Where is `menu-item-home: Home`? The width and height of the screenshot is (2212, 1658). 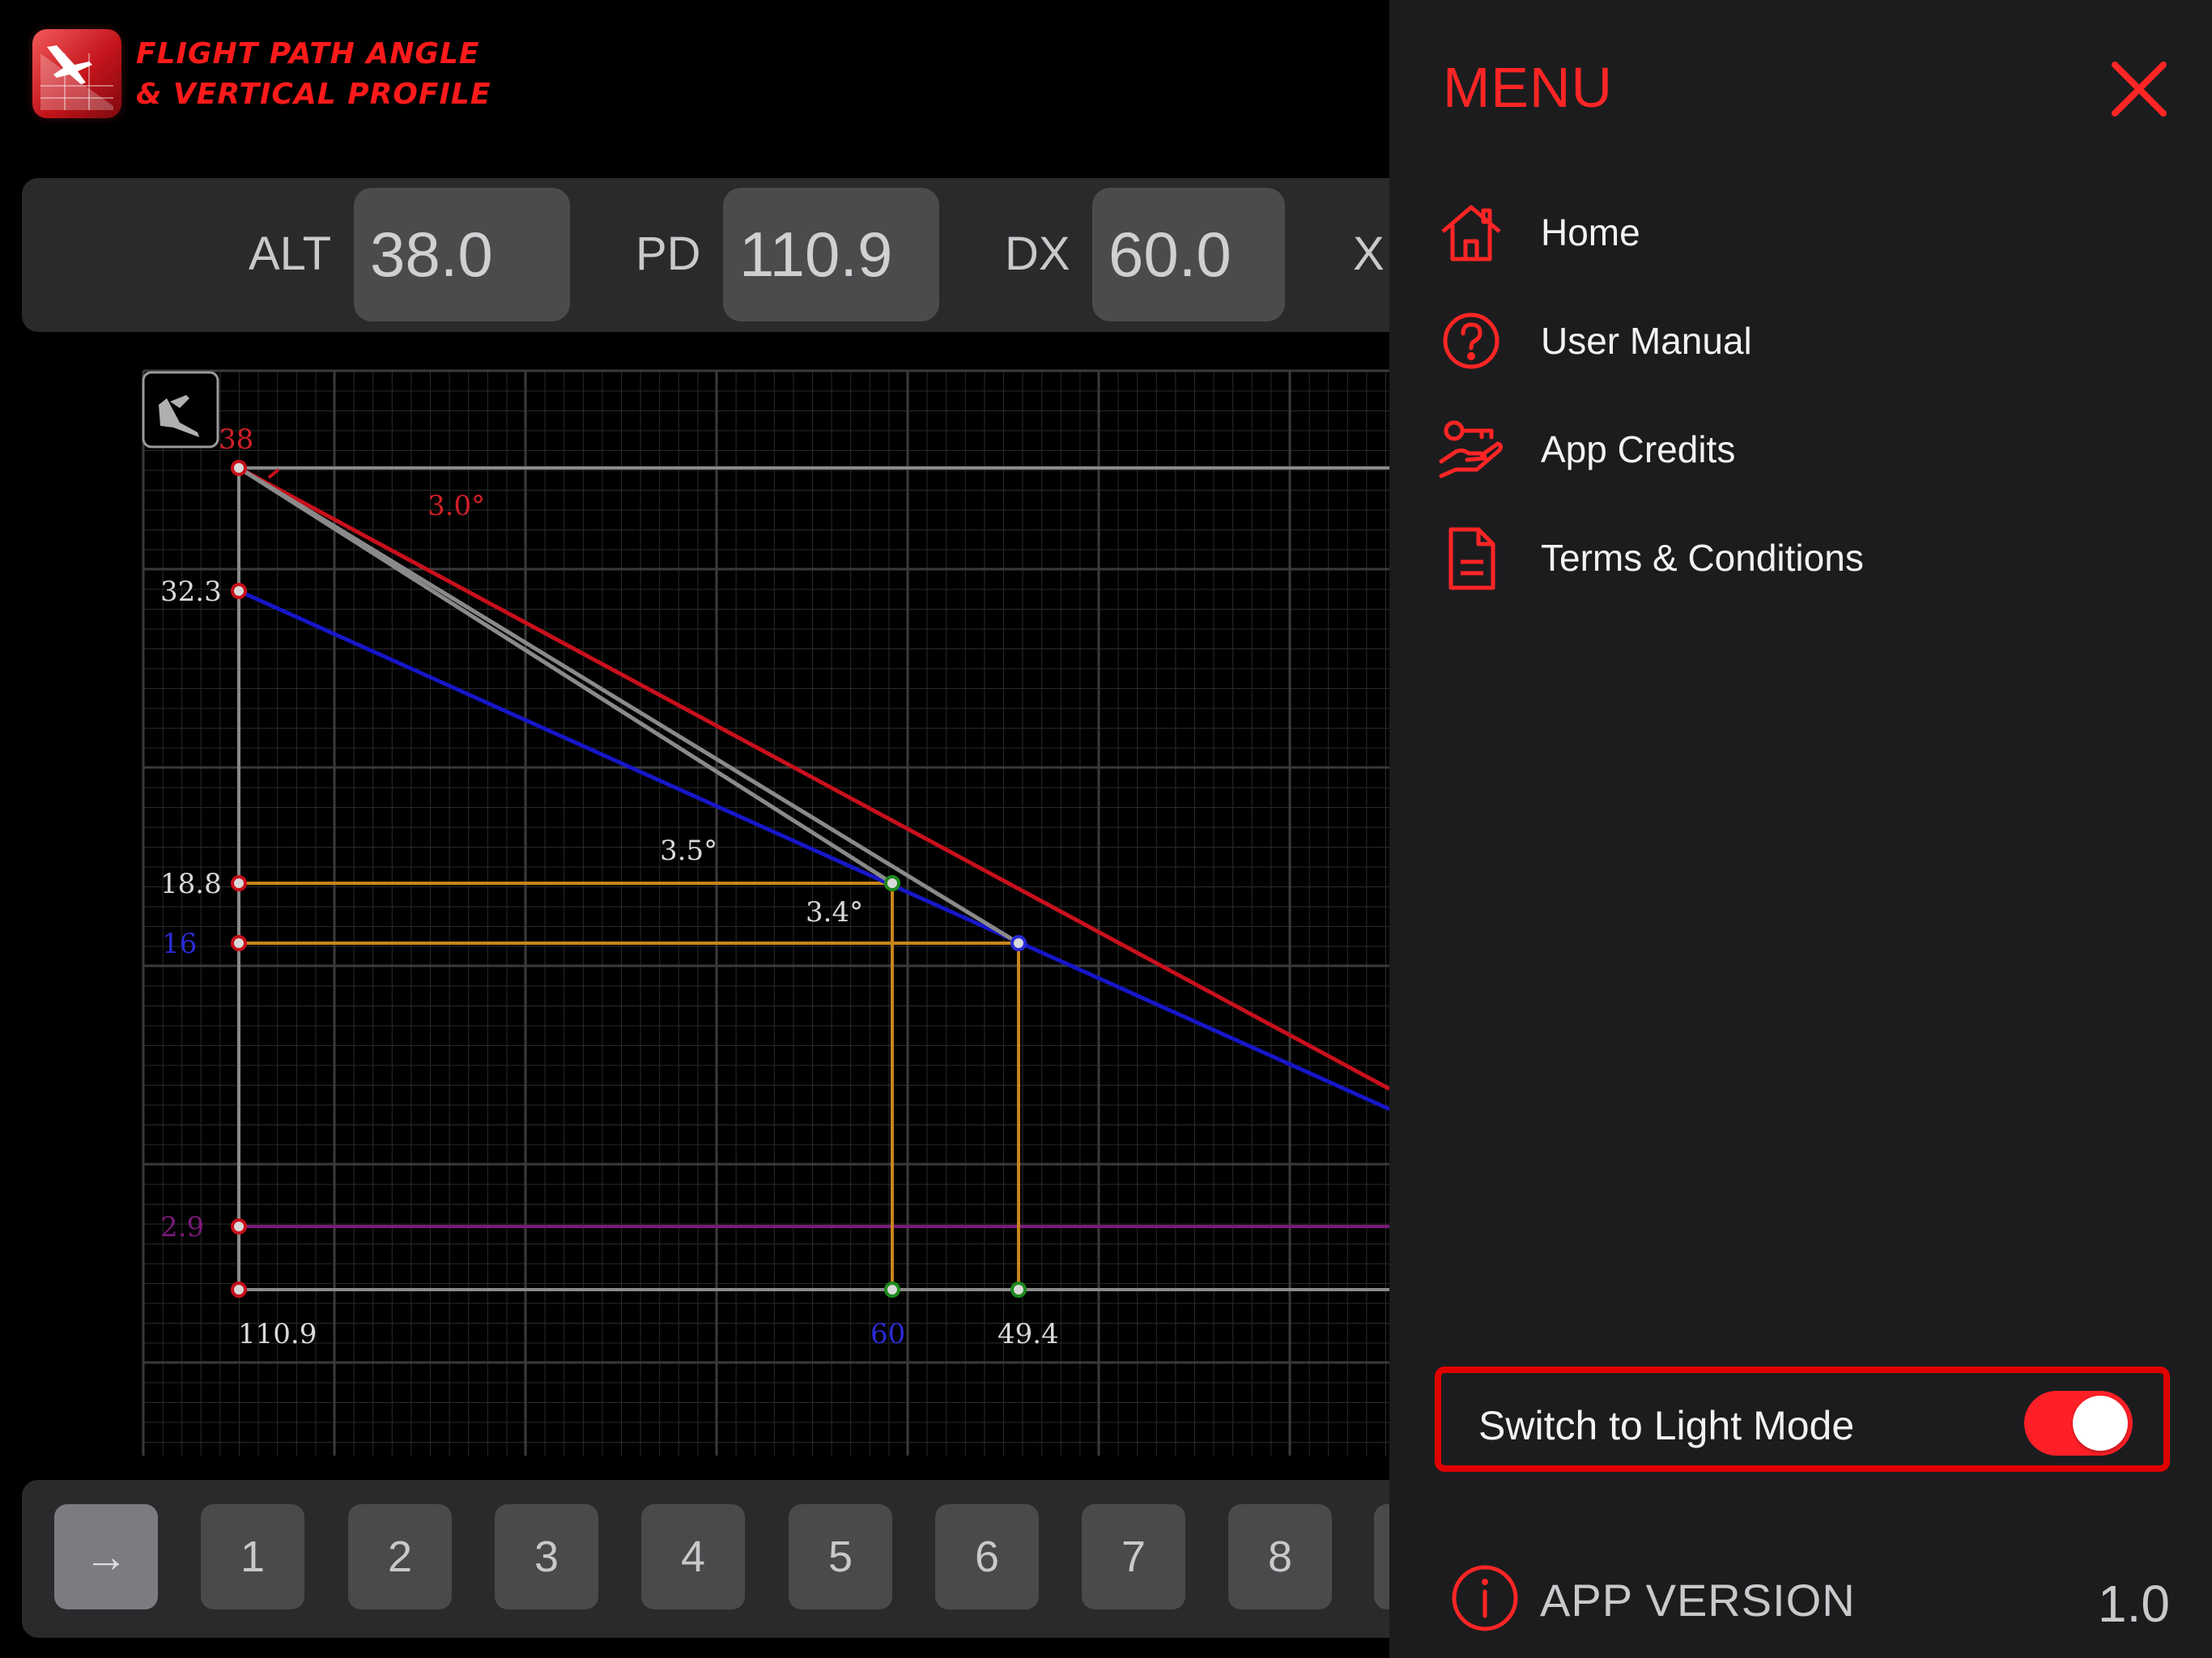
menu-item-home: Home is located at coordinates (1800, 232).